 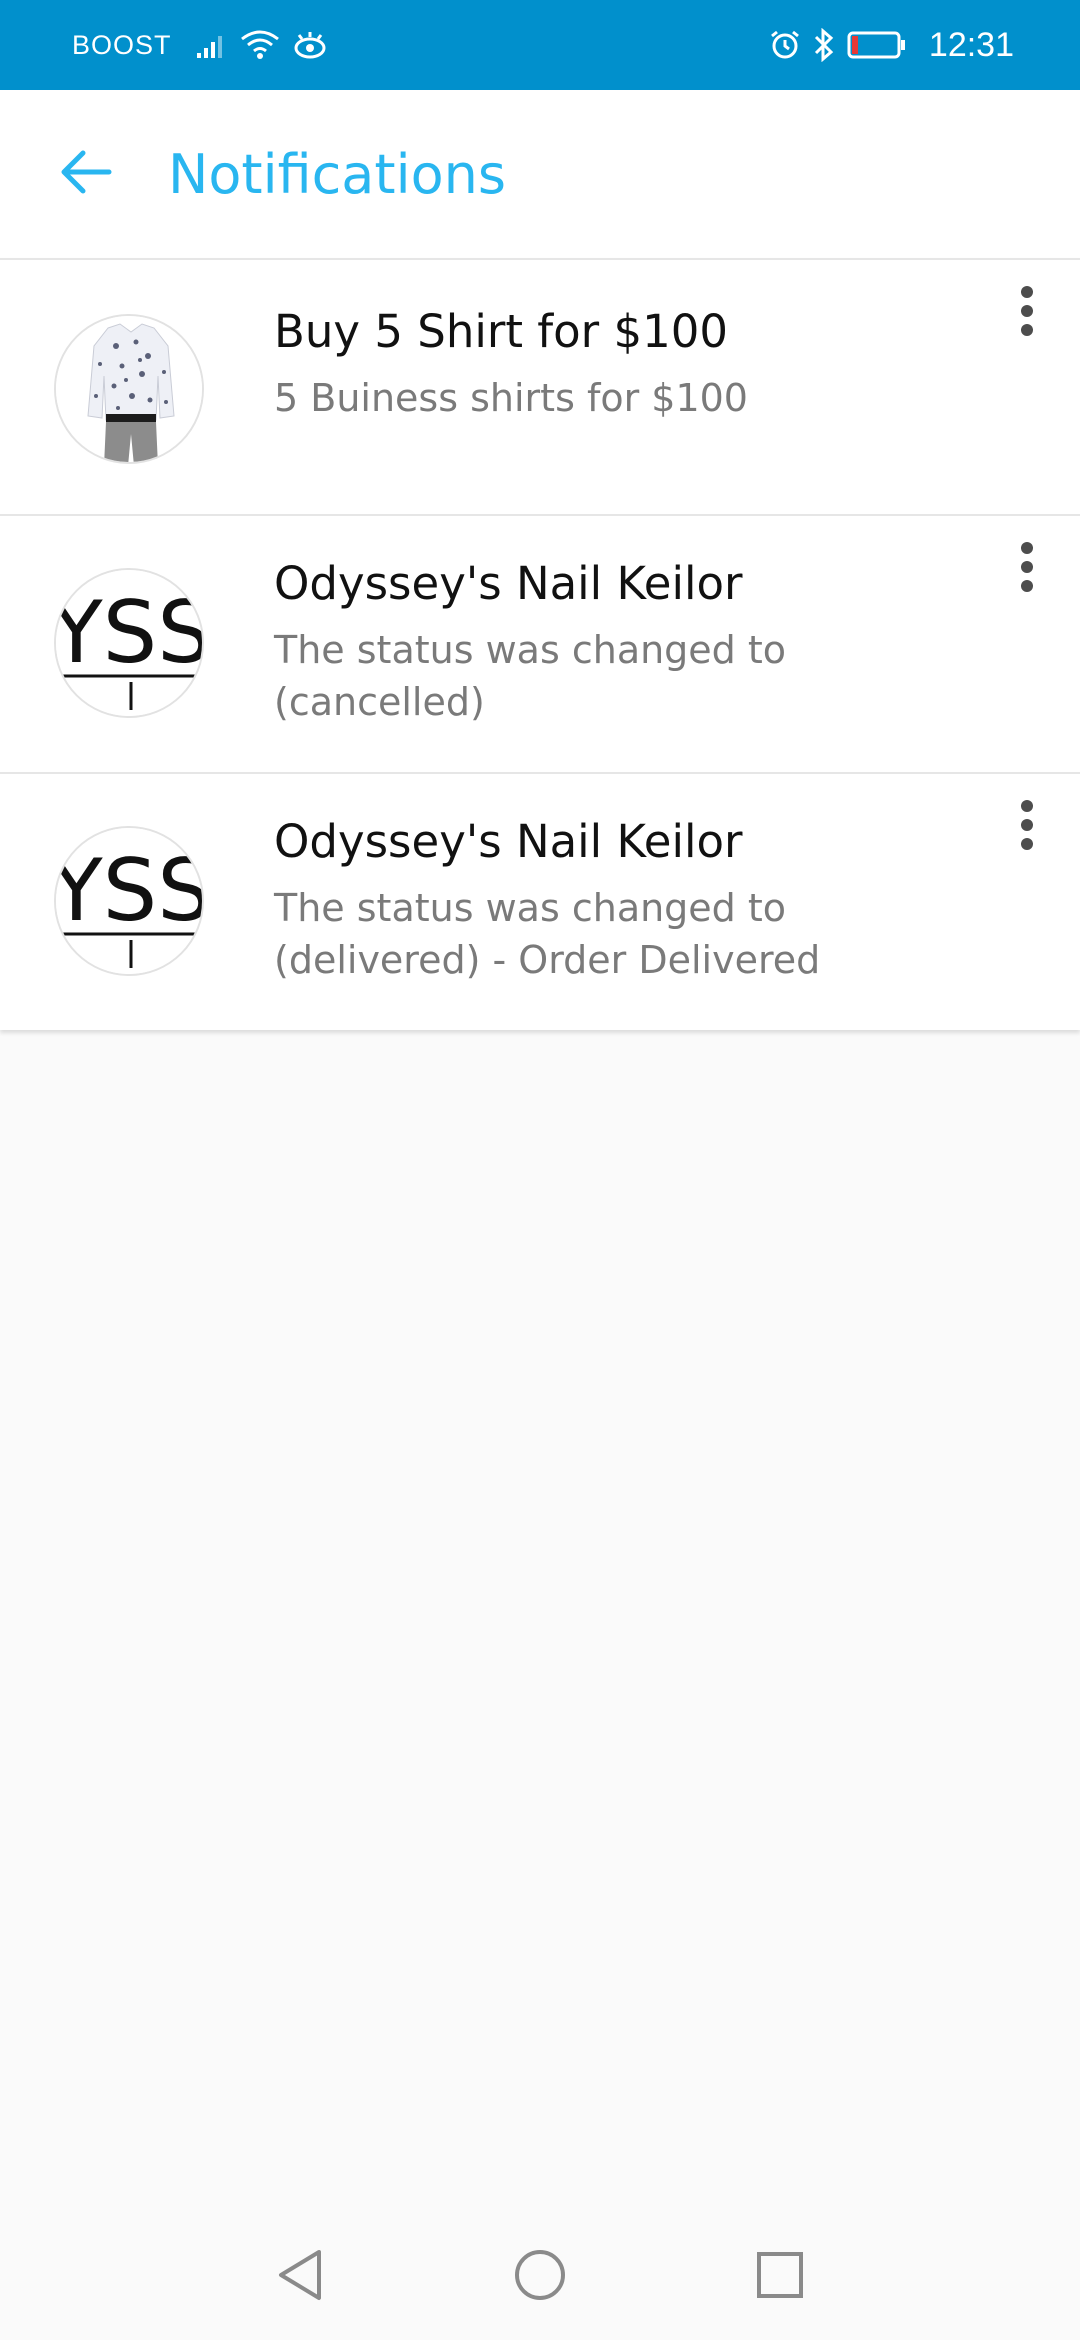 What do you see at coordinates (877, 45) in the screenshot?
I see `battery-icon` at bounding box center [877, 45].